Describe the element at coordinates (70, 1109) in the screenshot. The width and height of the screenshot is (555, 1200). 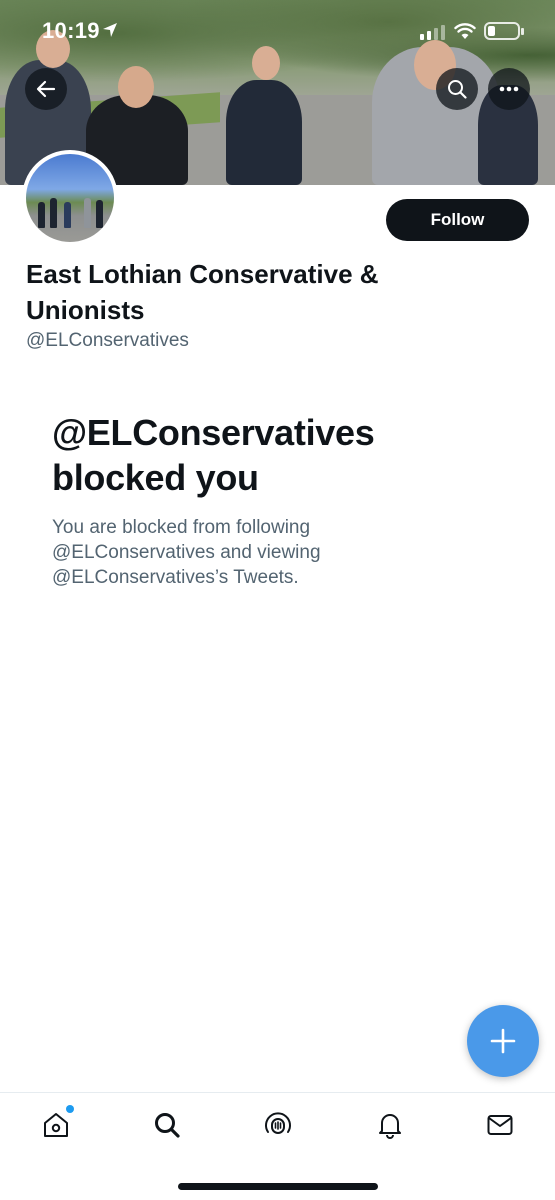
I see `notification-dot` at that location.